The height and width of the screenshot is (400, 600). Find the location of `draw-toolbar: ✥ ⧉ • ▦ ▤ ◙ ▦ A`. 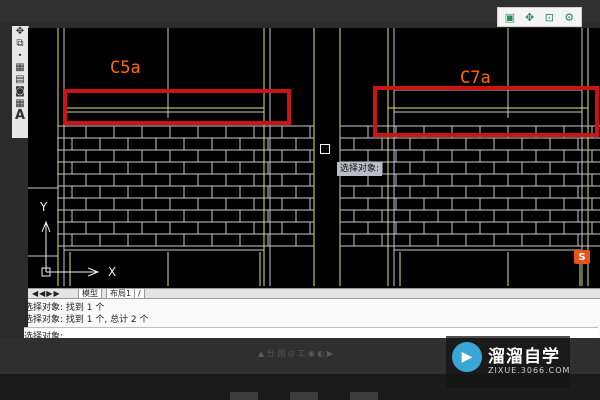

draw-toolbar: ✥ ⧉ • ▦ ▤ ◙ ▦ A is located at coordinates (20, 82).